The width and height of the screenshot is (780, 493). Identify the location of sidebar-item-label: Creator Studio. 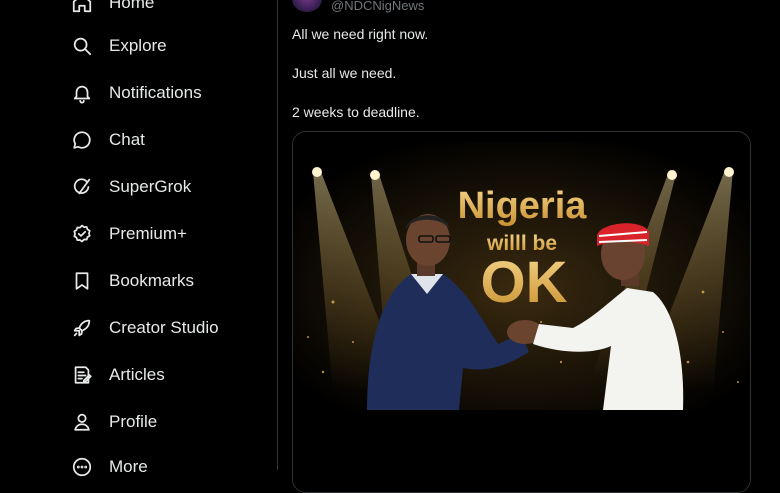
(164, 327).